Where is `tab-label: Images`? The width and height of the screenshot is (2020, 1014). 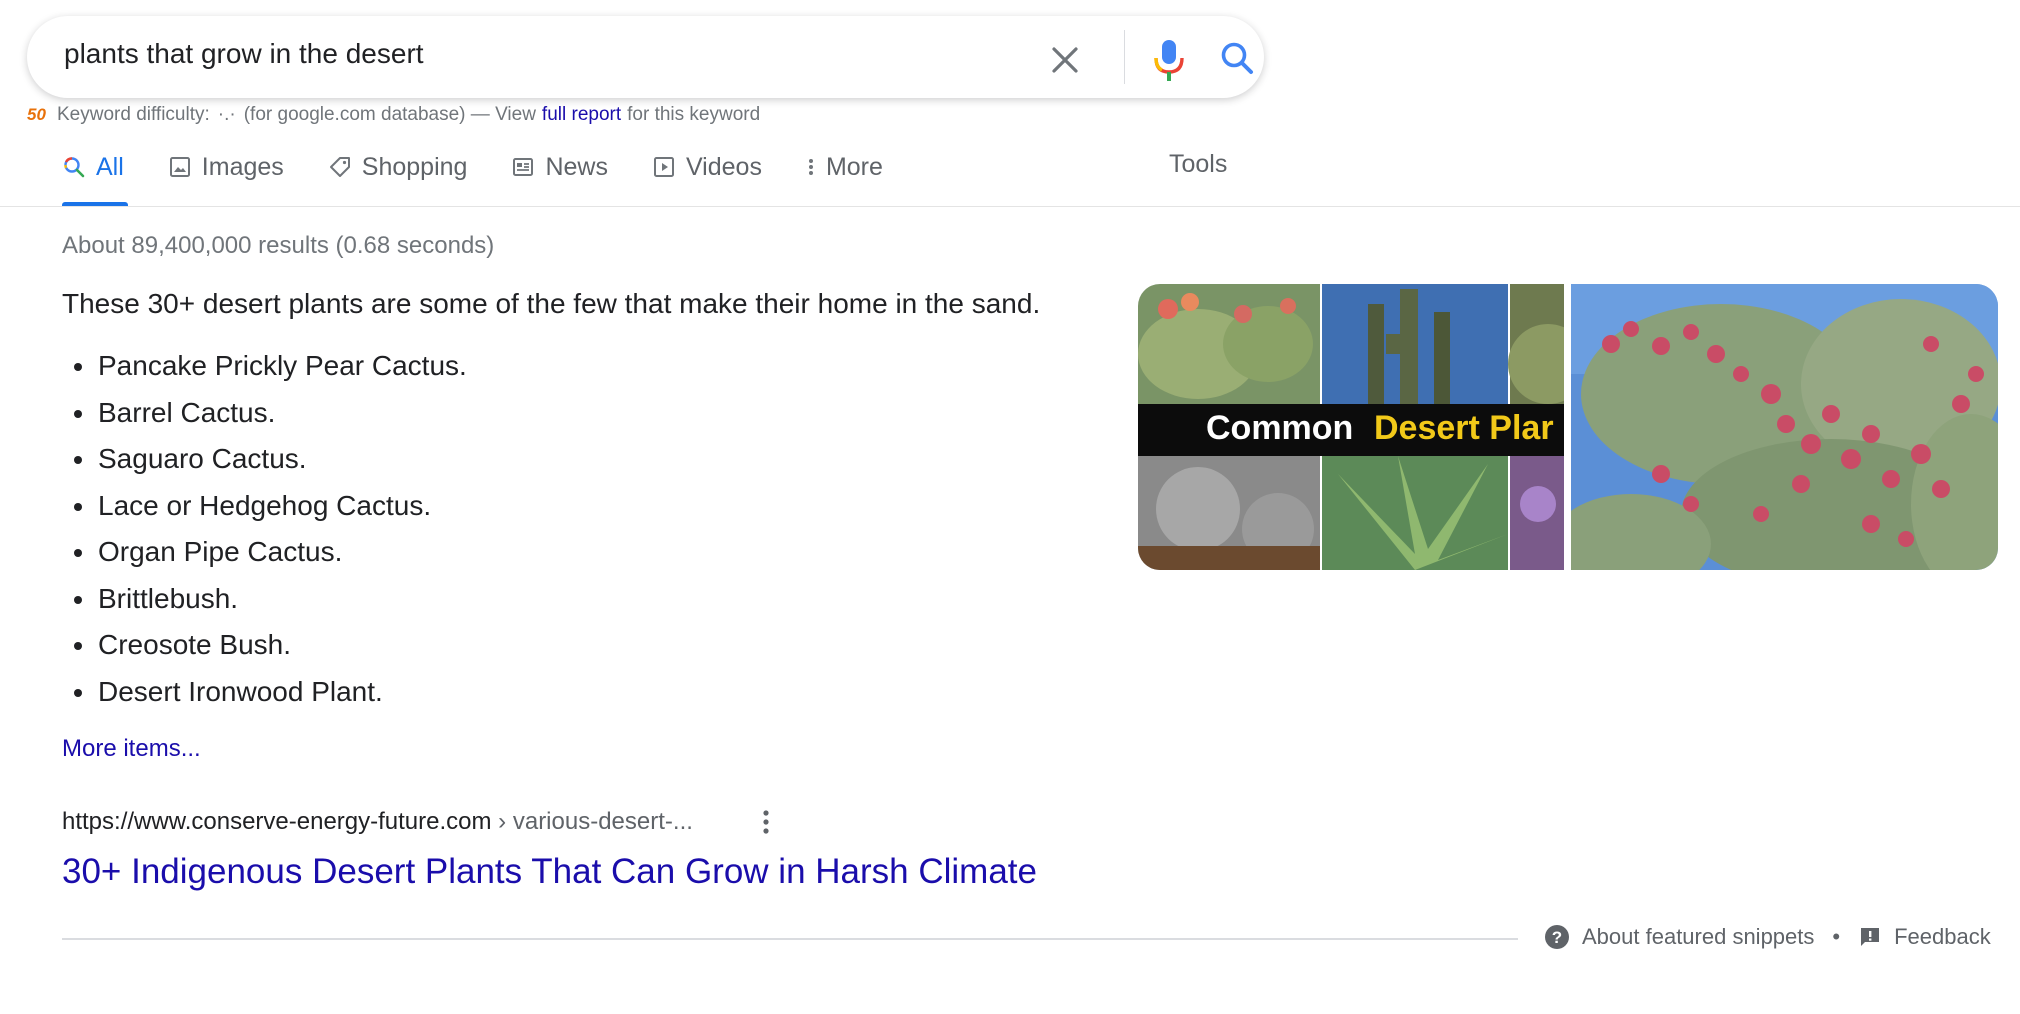
tab-label: Images is located at coordinates (242, 166).